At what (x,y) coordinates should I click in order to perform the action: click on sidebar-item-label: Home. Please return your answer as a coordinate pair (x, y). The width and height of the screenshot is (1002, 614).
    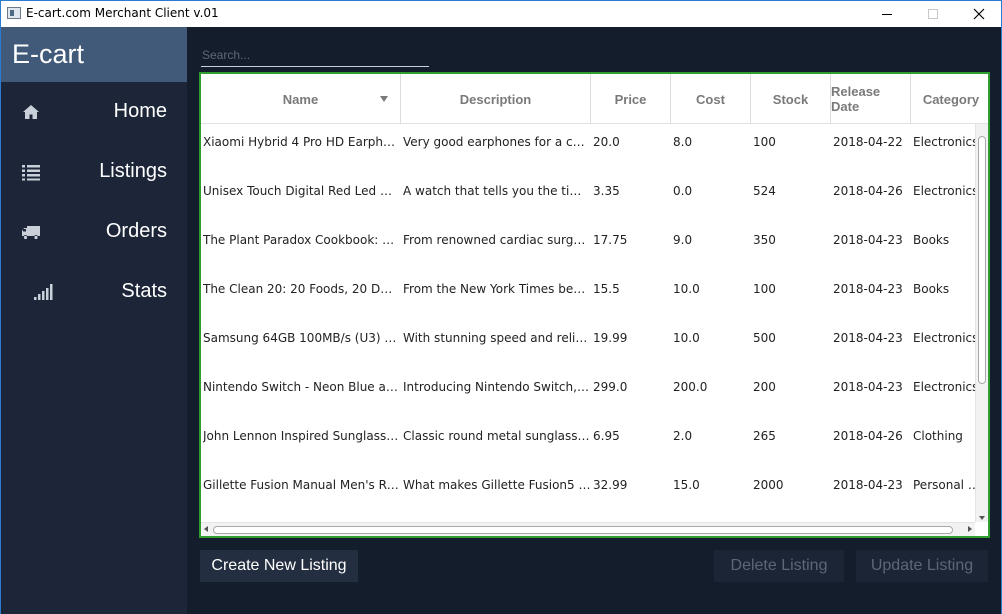
    Looking at the image, I should click on (140, 111).